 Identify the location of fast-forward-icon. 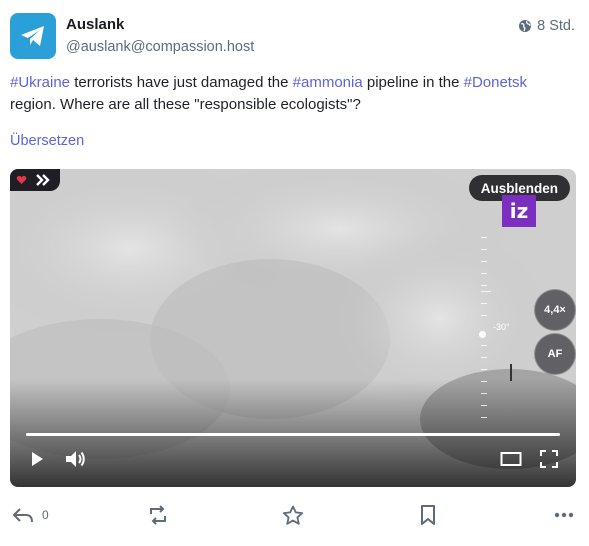
(43, 180).